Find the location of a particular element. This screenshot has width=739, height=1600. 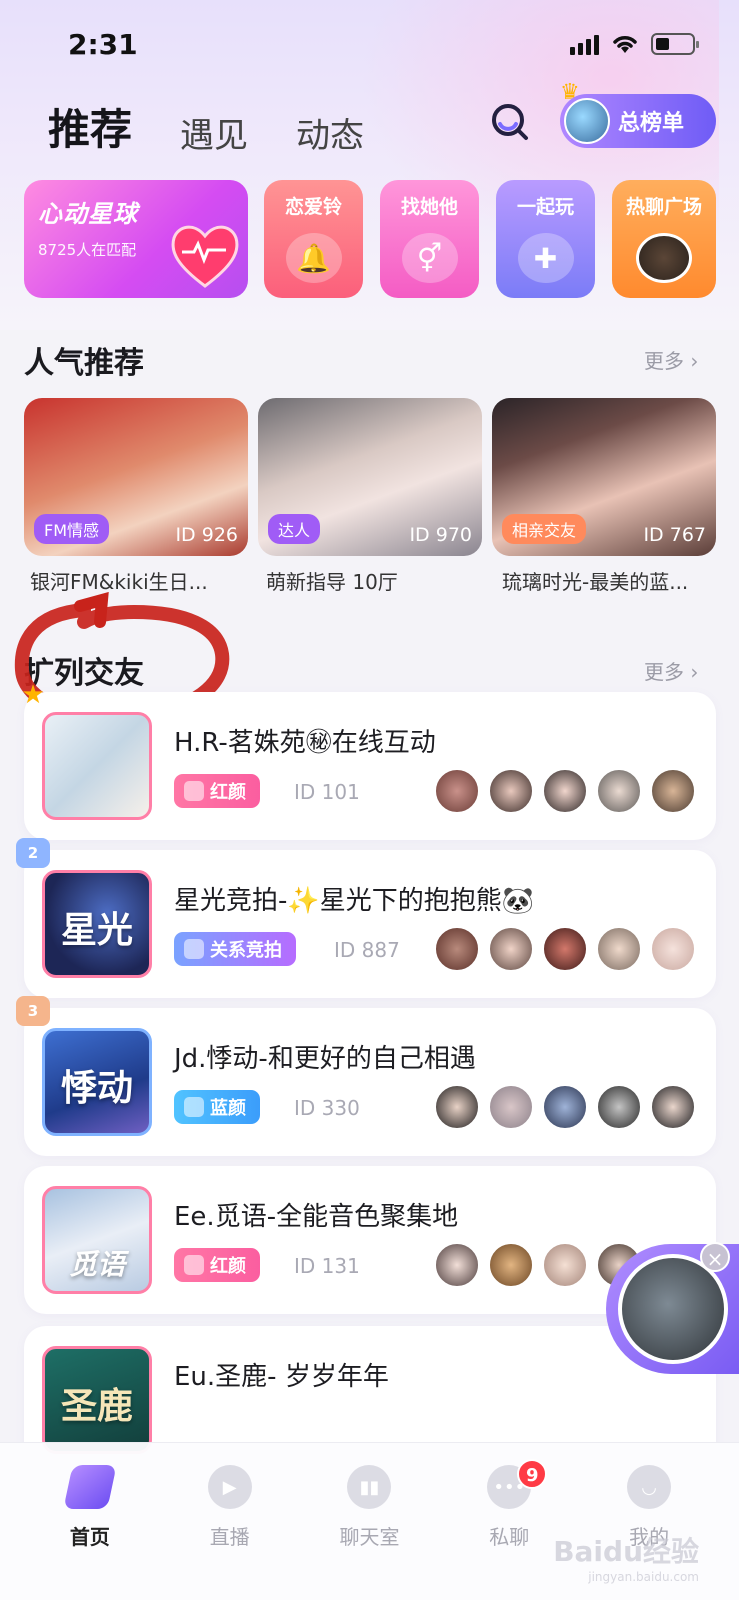

room-id: ID 887 is located at coordinates (367, 950).